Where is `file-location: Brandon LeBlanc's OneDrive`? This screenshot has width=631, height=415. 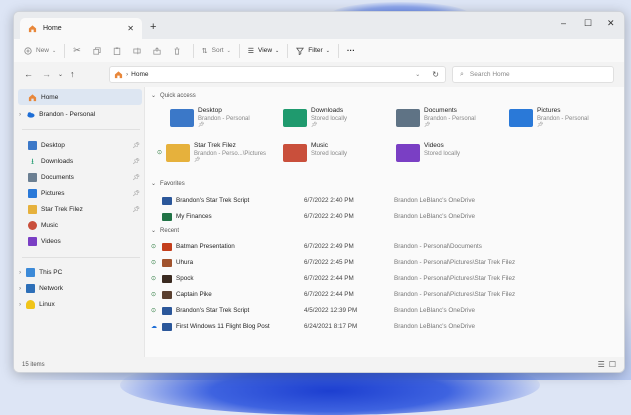
file-location: Brandon LeBlanc's OneDrive is located at coordinates (435, 200).